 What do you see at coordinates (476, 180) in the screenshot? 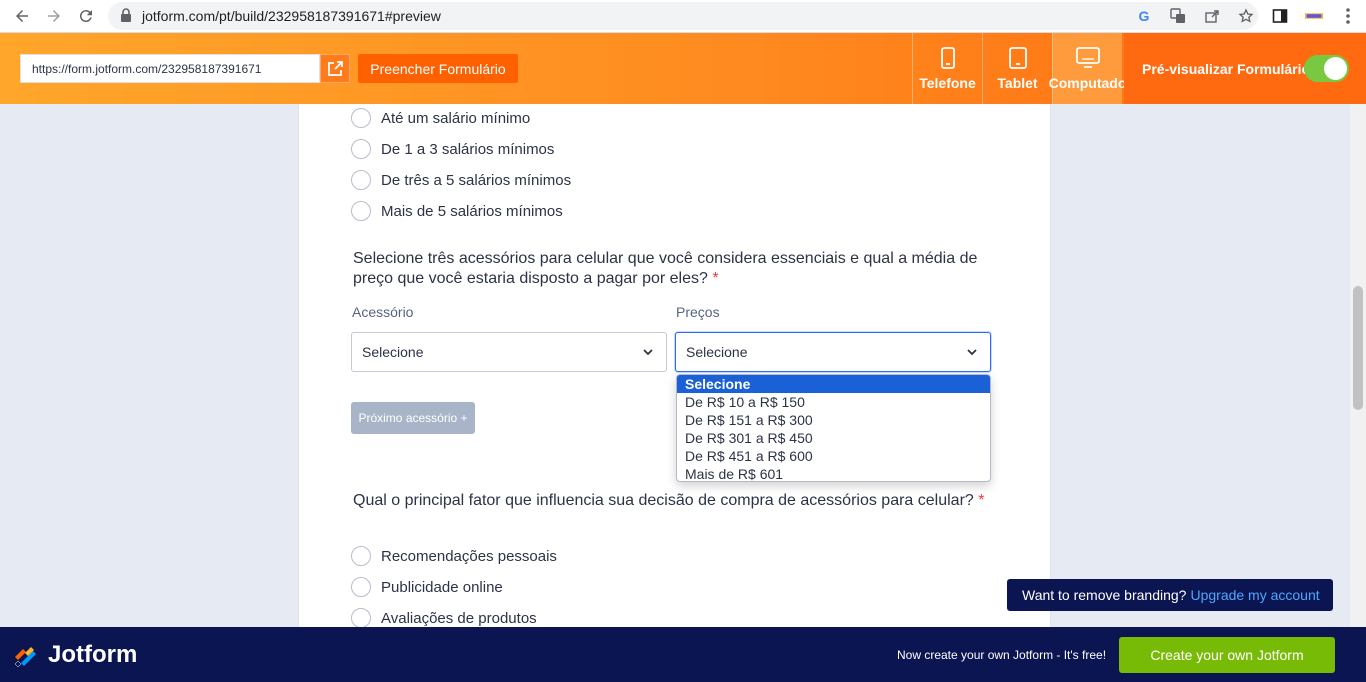
I see `option-label: De três a 5 salários mínimos` at bounding box center [476, 180].